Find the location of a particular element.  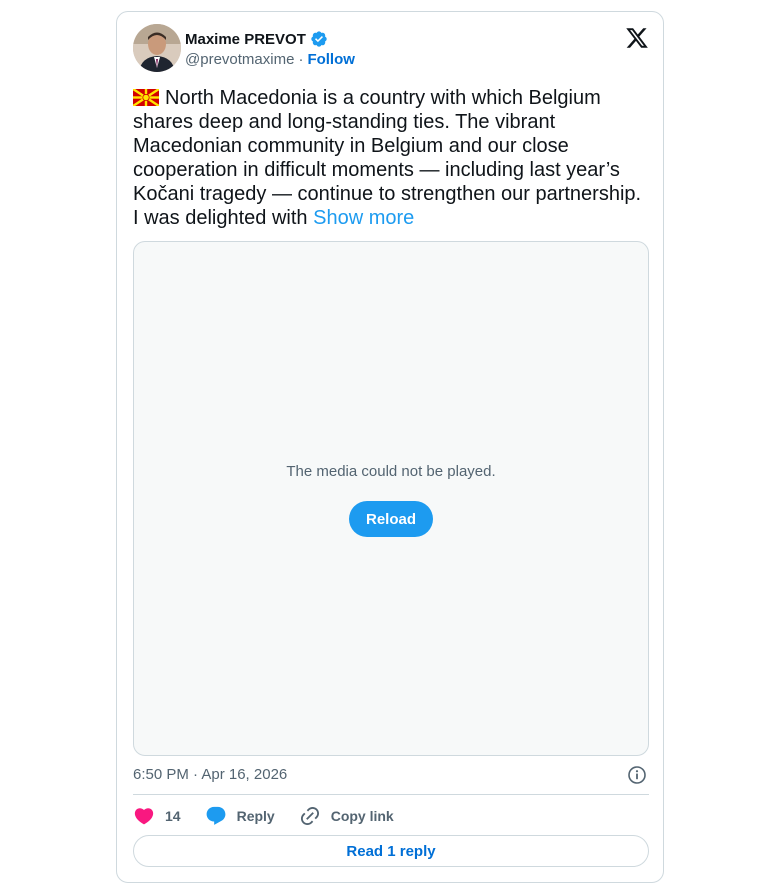

info-icon is located at coordinates (637, 775).